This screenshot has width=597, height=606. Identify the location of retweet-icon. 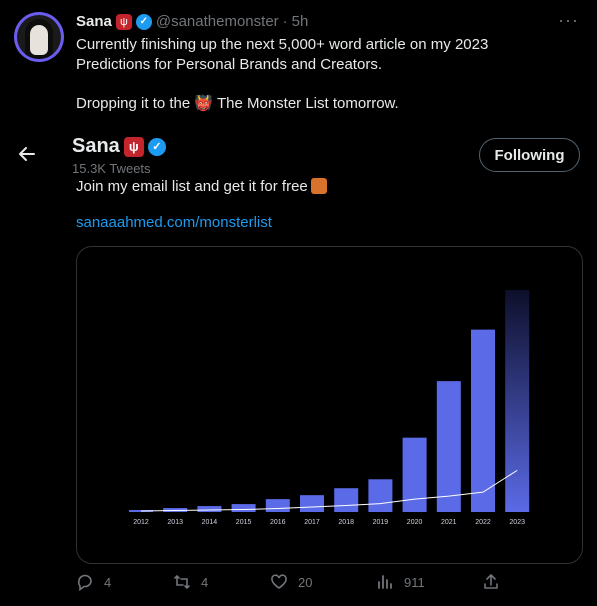
(182, 582).